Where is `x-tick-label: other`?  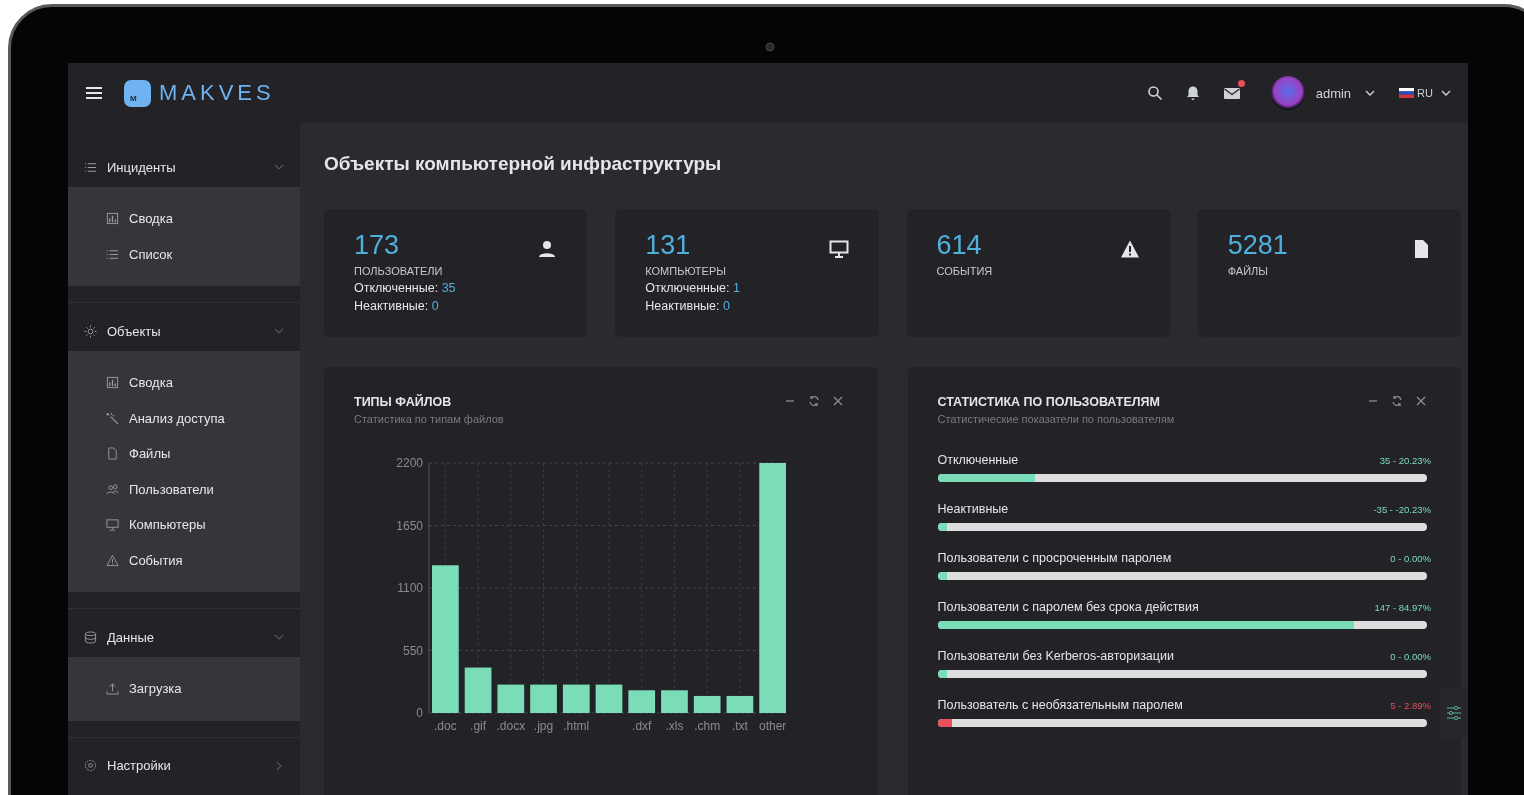
x-tick-label: other is located at coordinates (772, 726).